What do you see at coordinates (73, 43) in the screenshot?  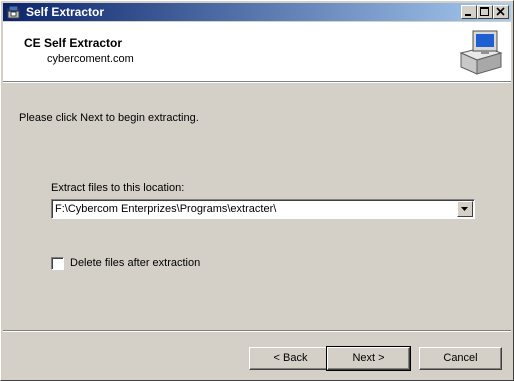 I see `header-title: CE Self Extractor` at bounding box center [73, 43].